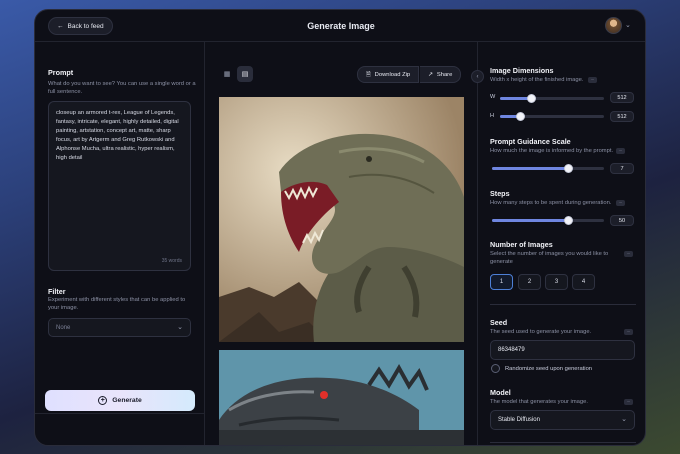 Image resolution: width=680 pixels, height=454 pixels. Describe the element at coordinates (529, 282) in the screenshot. I see `num-images-option: 2` at that location.